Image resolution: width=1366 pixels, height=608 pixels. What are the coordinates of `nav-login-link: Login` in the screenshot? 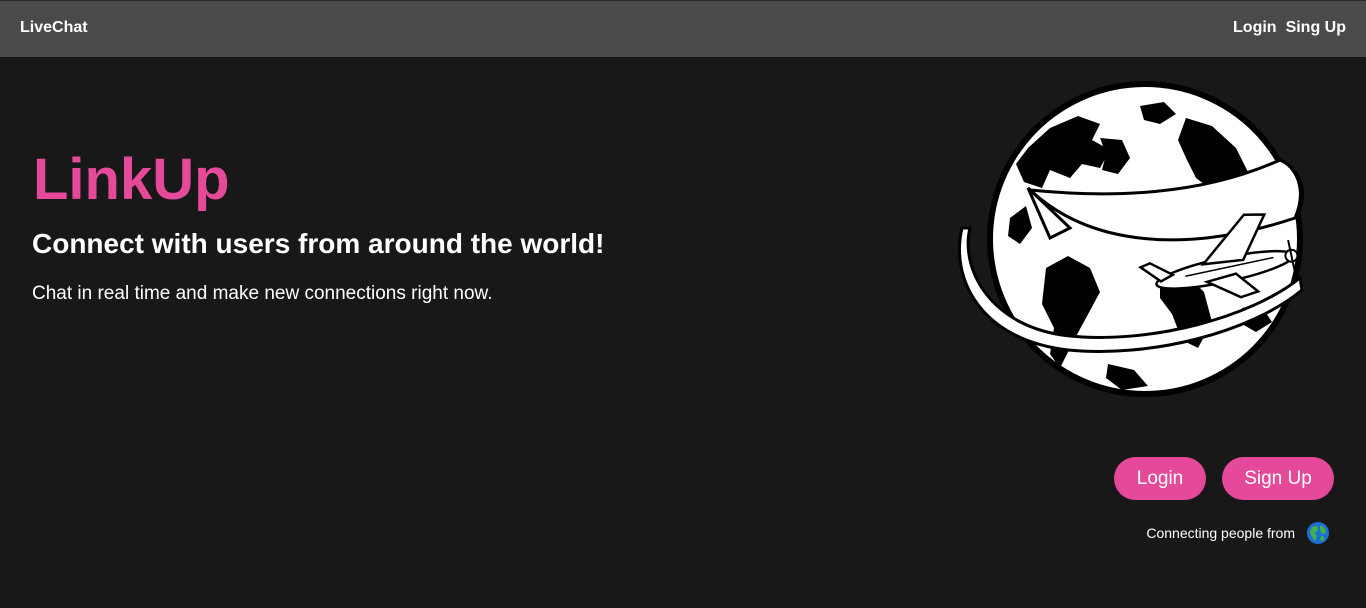 It's located at (1255, 28).